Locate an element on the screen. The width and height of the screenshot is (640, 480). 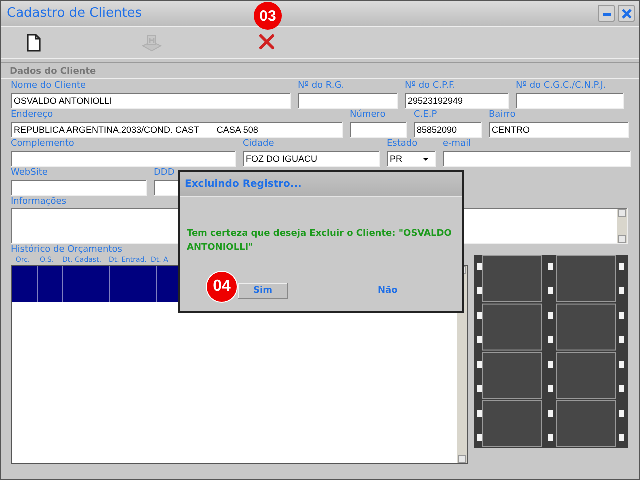
field-label: Informações is located at coordinates (39, 202).